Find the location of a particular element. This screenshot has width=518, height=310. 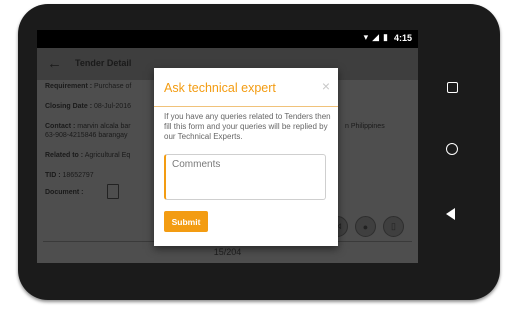

status-time: 4:15 is located at coordinates (402, 37).